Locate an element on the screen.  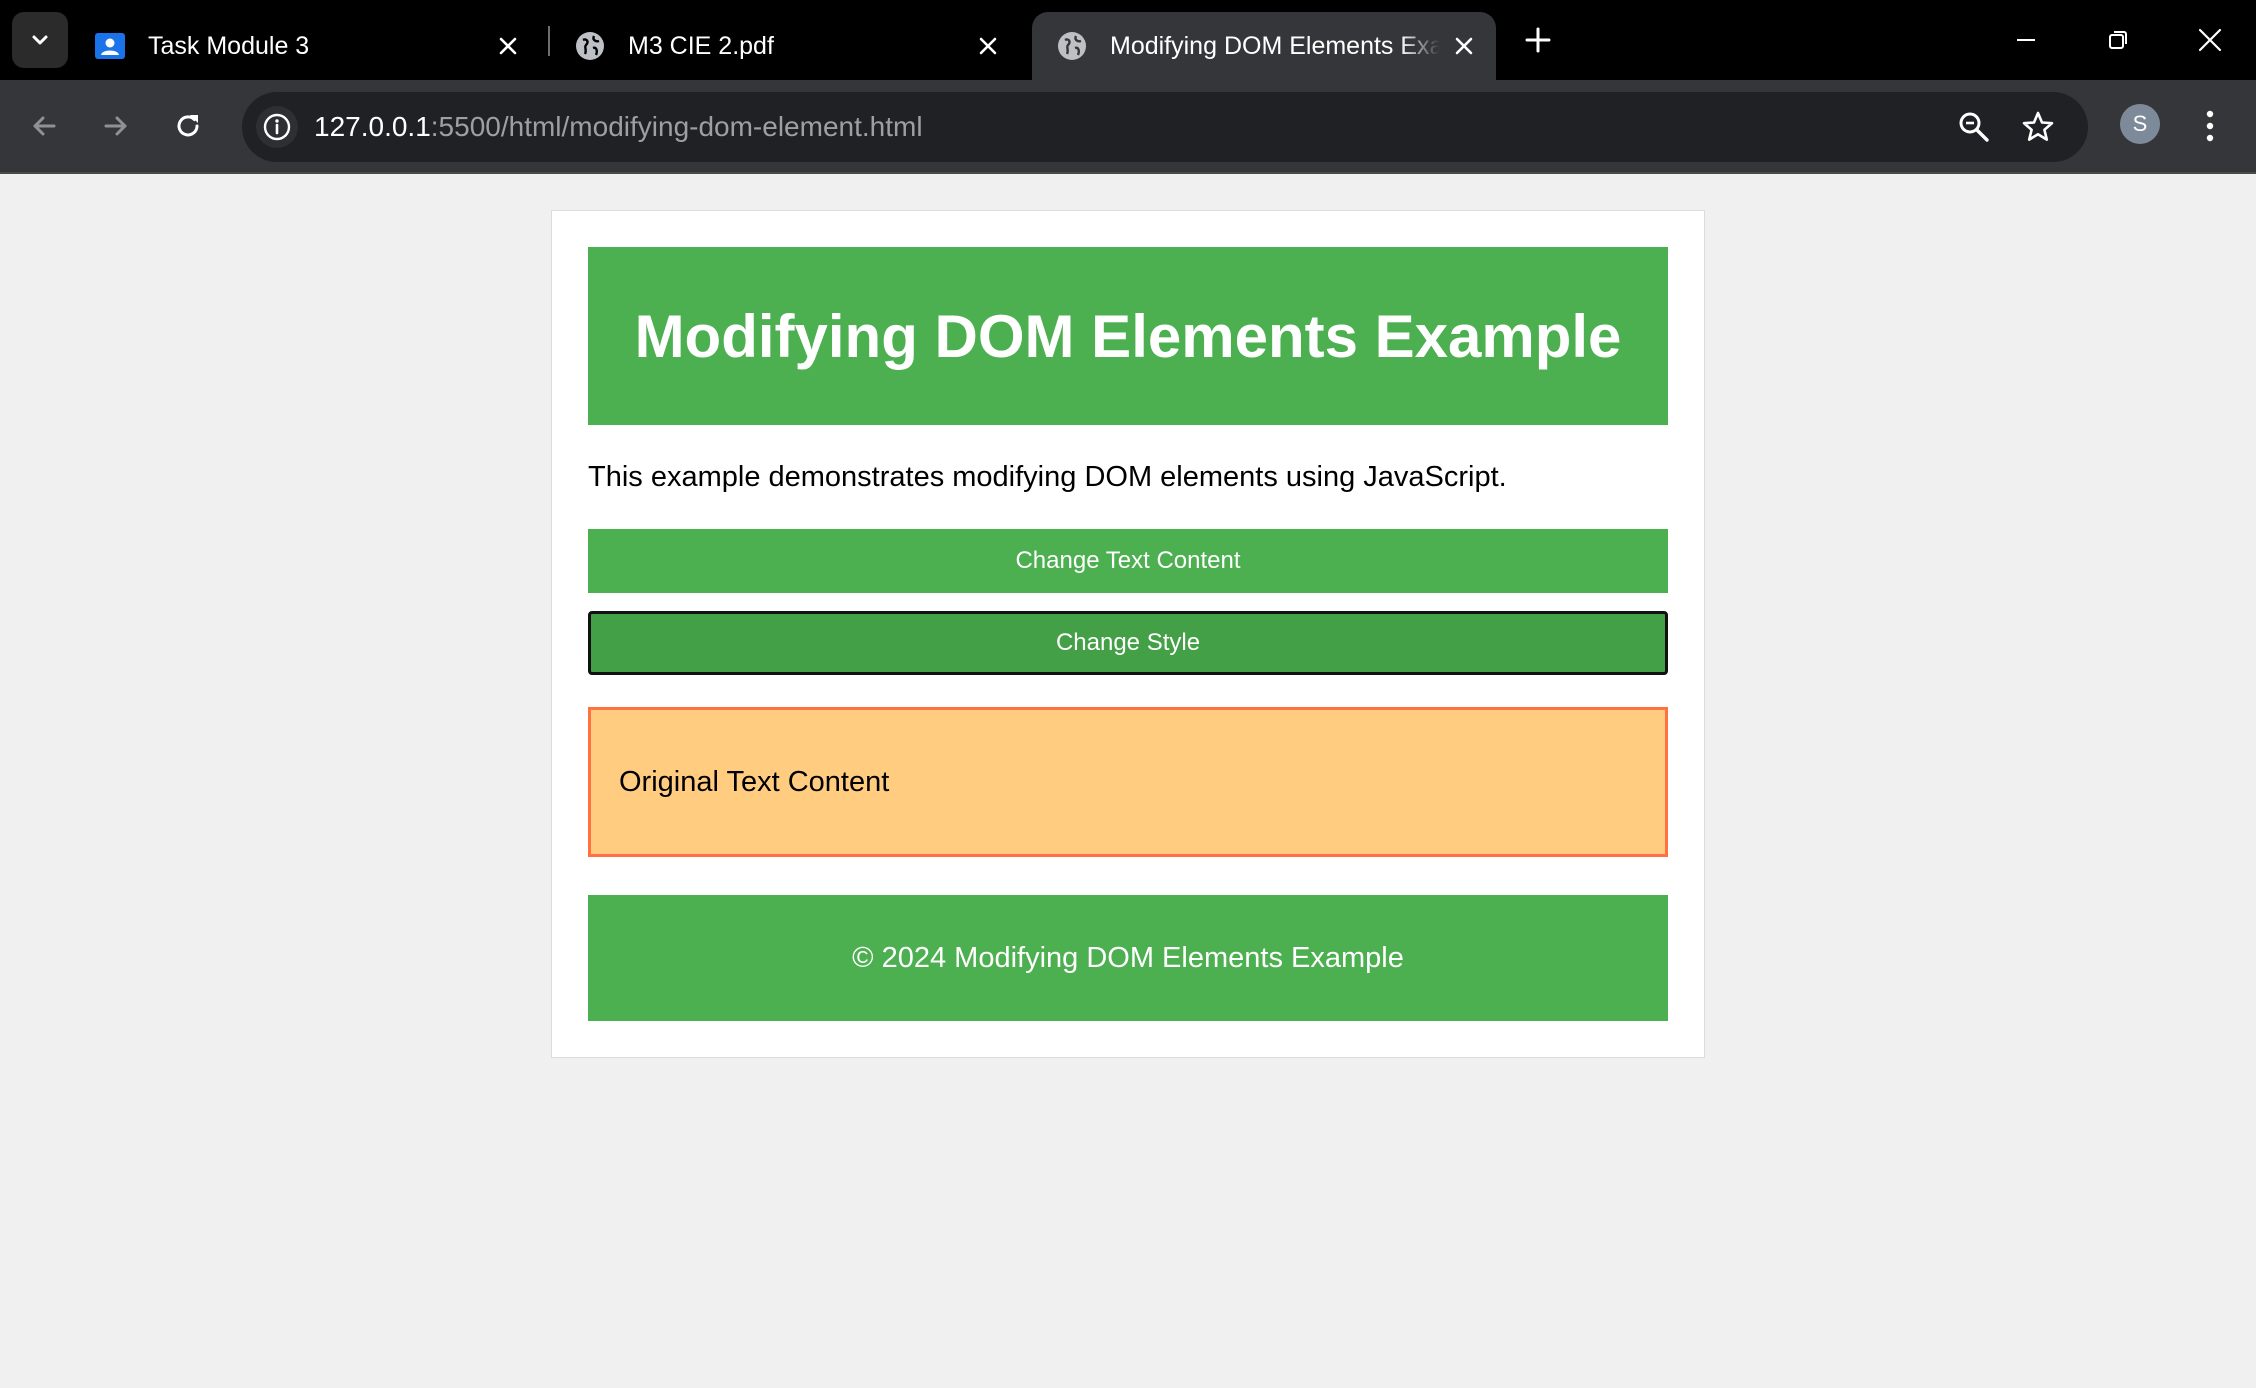
tab-active-dom-example: Modifying DOM Elements Example is located at coordinates (1264, 46).